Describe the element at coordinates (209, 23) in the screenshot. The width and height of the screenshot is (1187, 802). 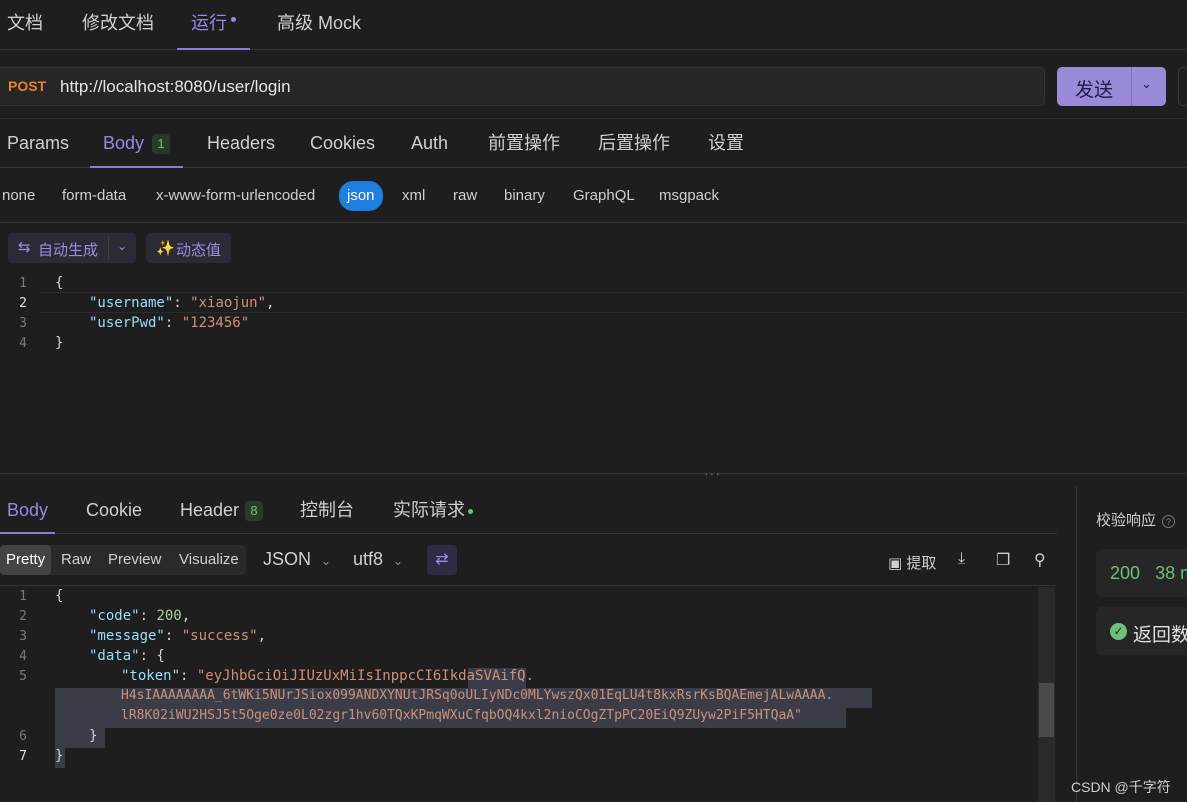
I see `tab-run-label: 运行` at that location.